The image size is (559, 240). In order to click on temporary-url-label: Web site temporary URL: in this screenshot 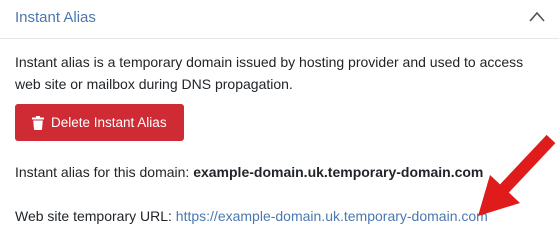, I will do `click(93, 216)`.